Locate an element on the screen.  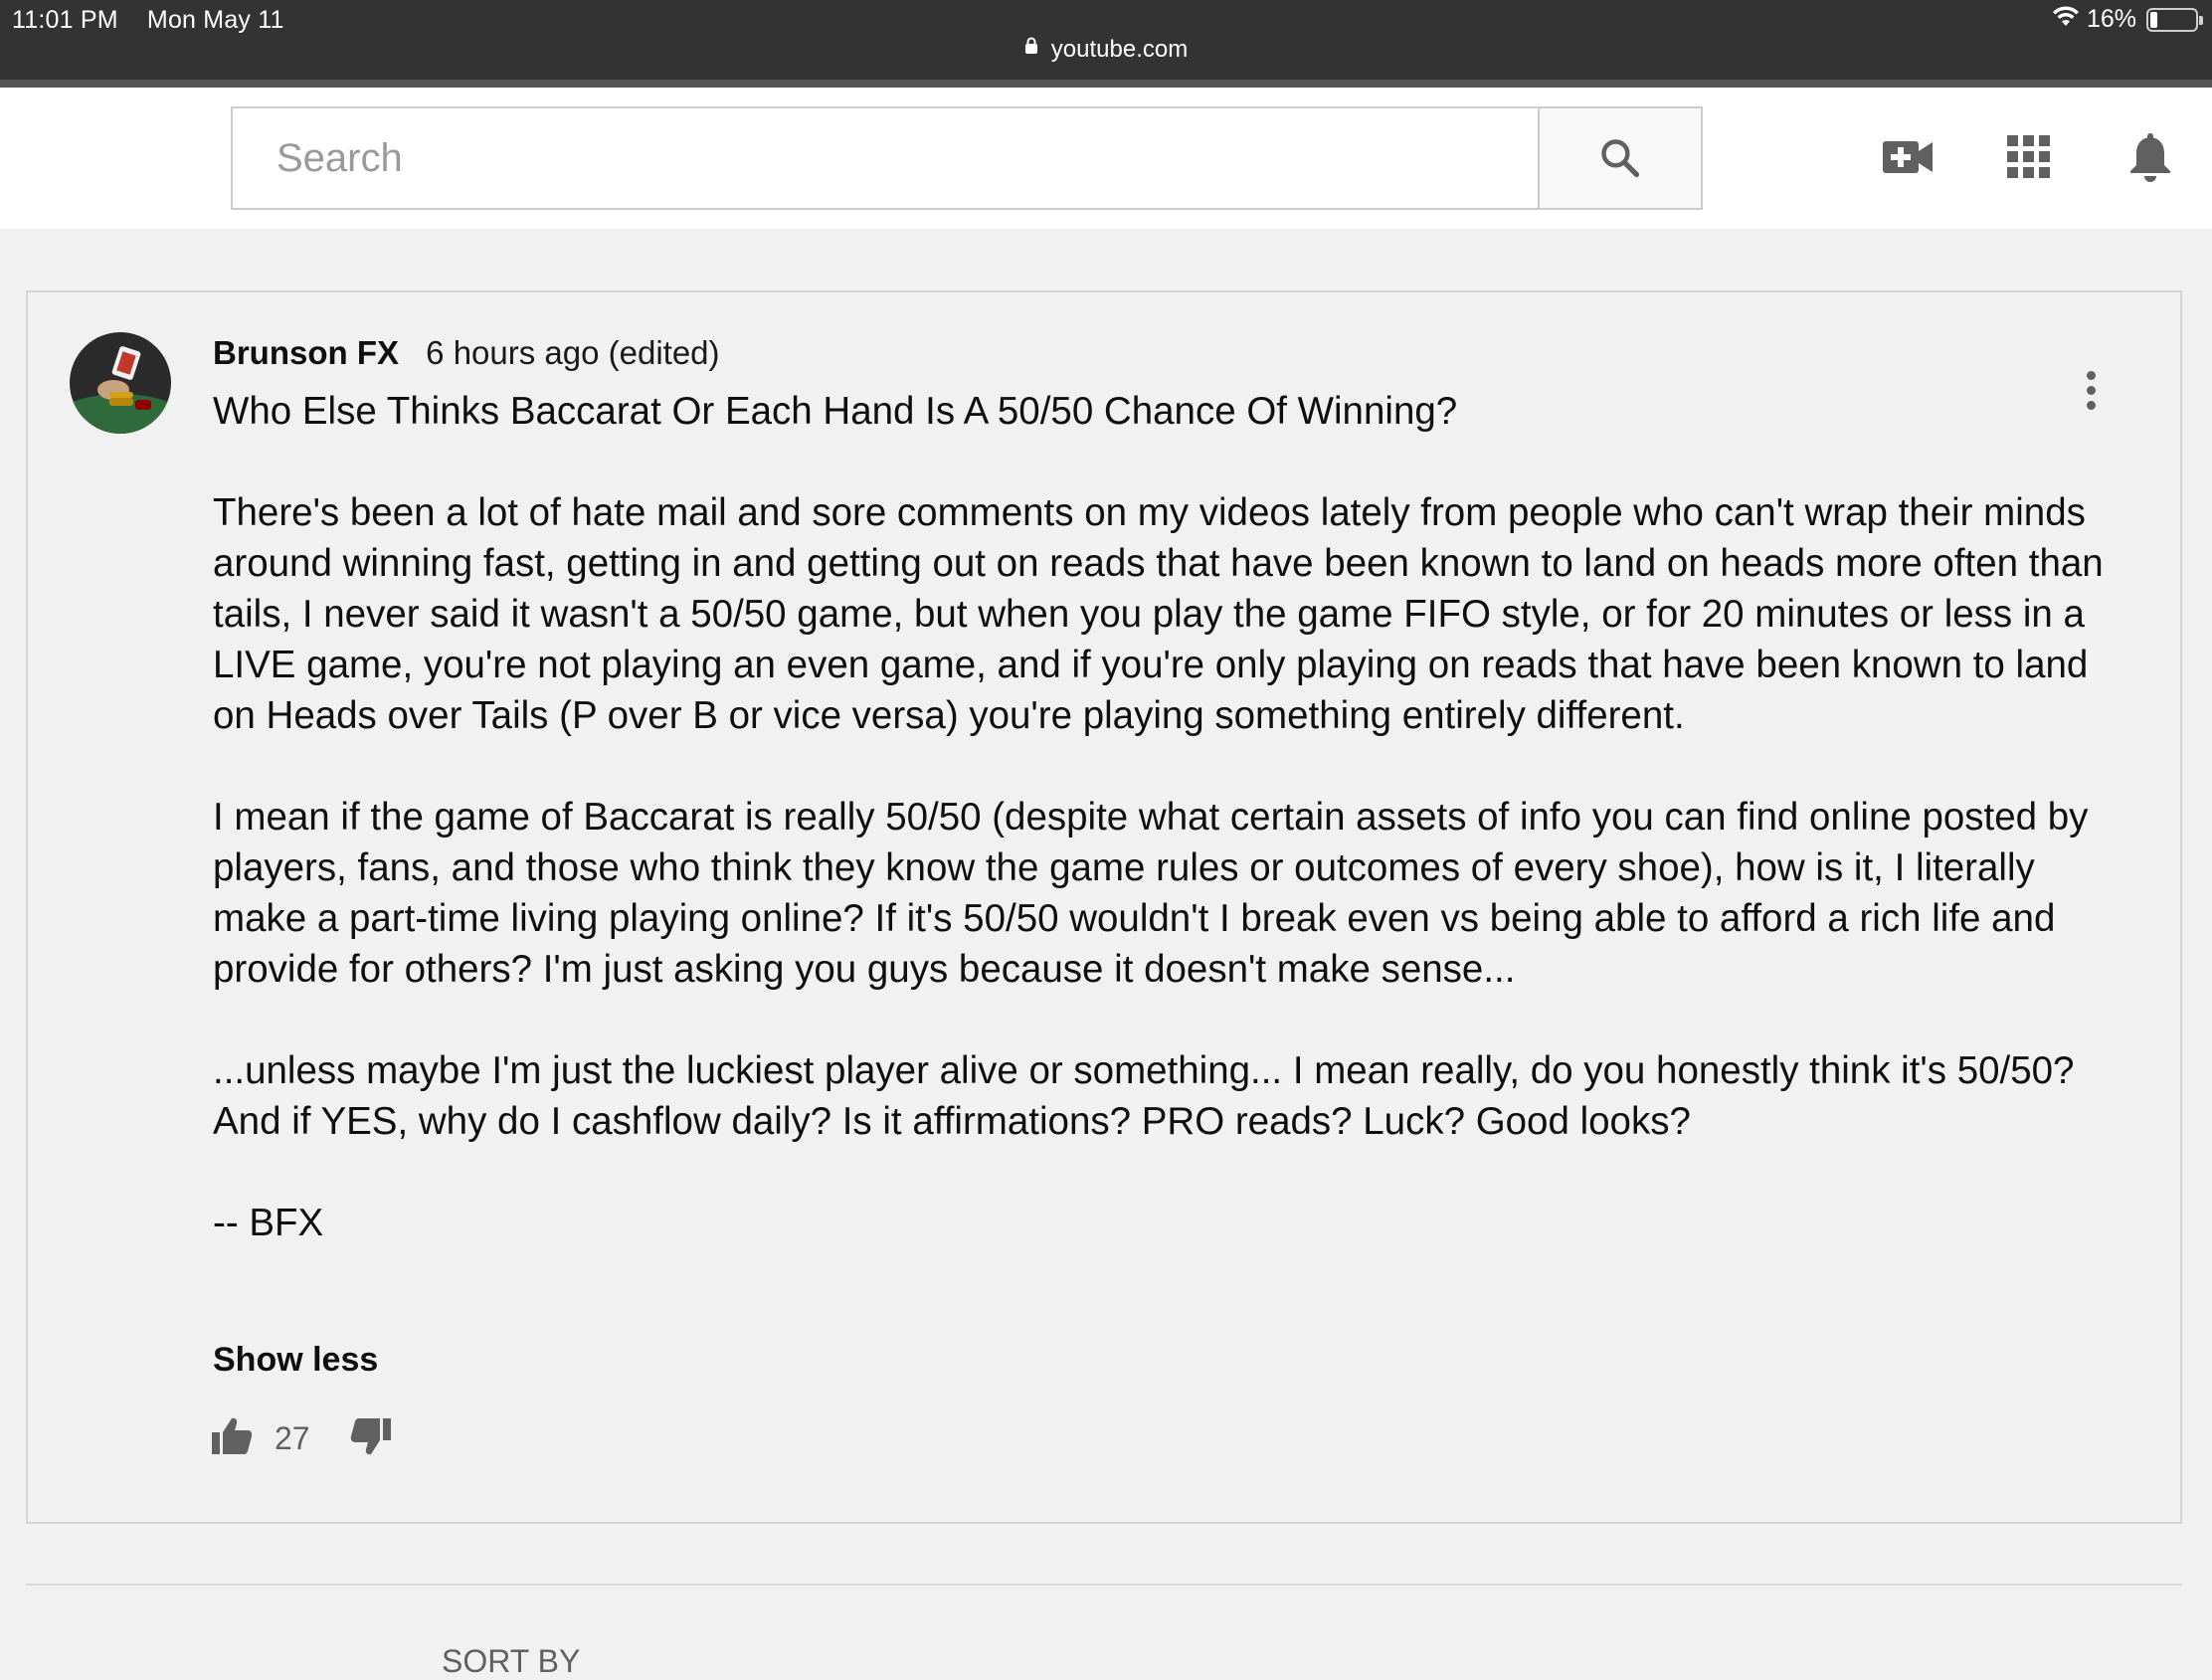
create-video-icon is located at coordinates (1908, 157).